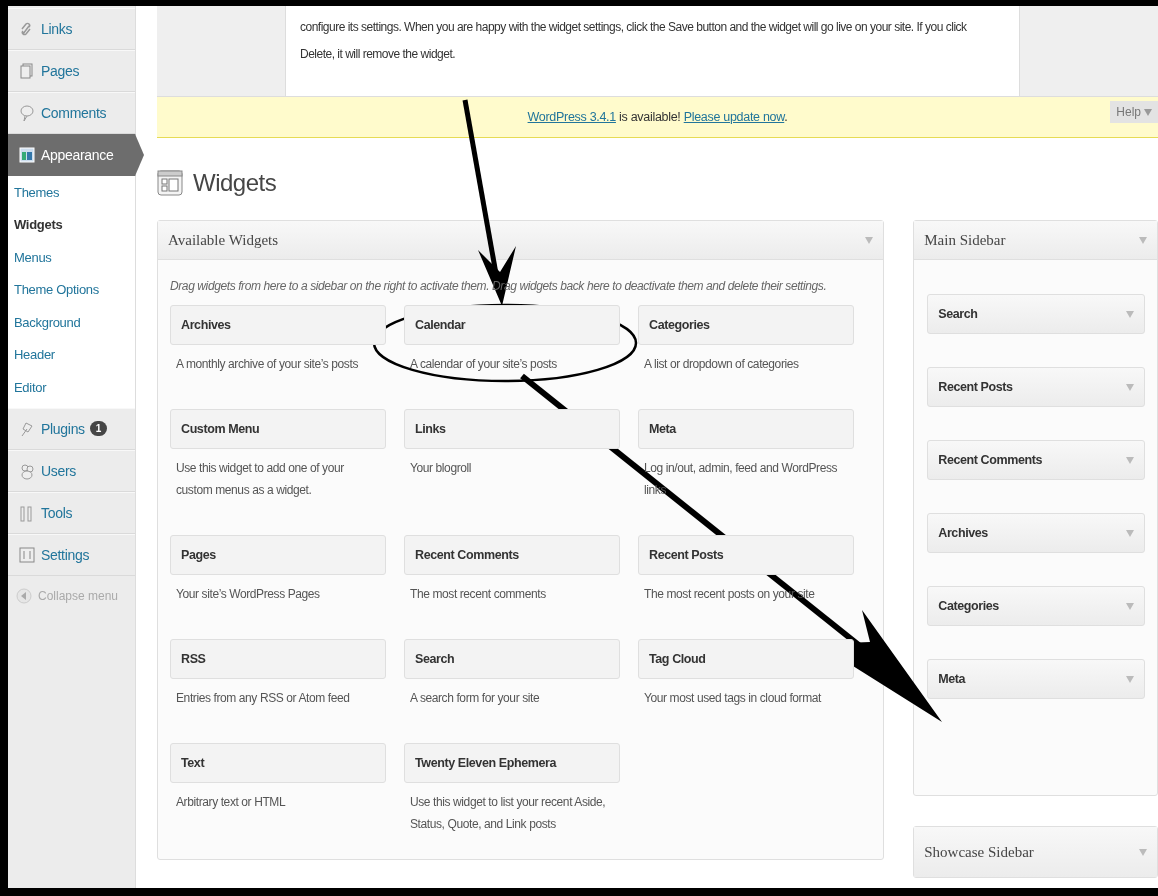 The width and height of the screenshot is (1158, 896). Describe the element at coordinates (278, 555) in the screenshot. I see `widget-title: Pages` at that location.